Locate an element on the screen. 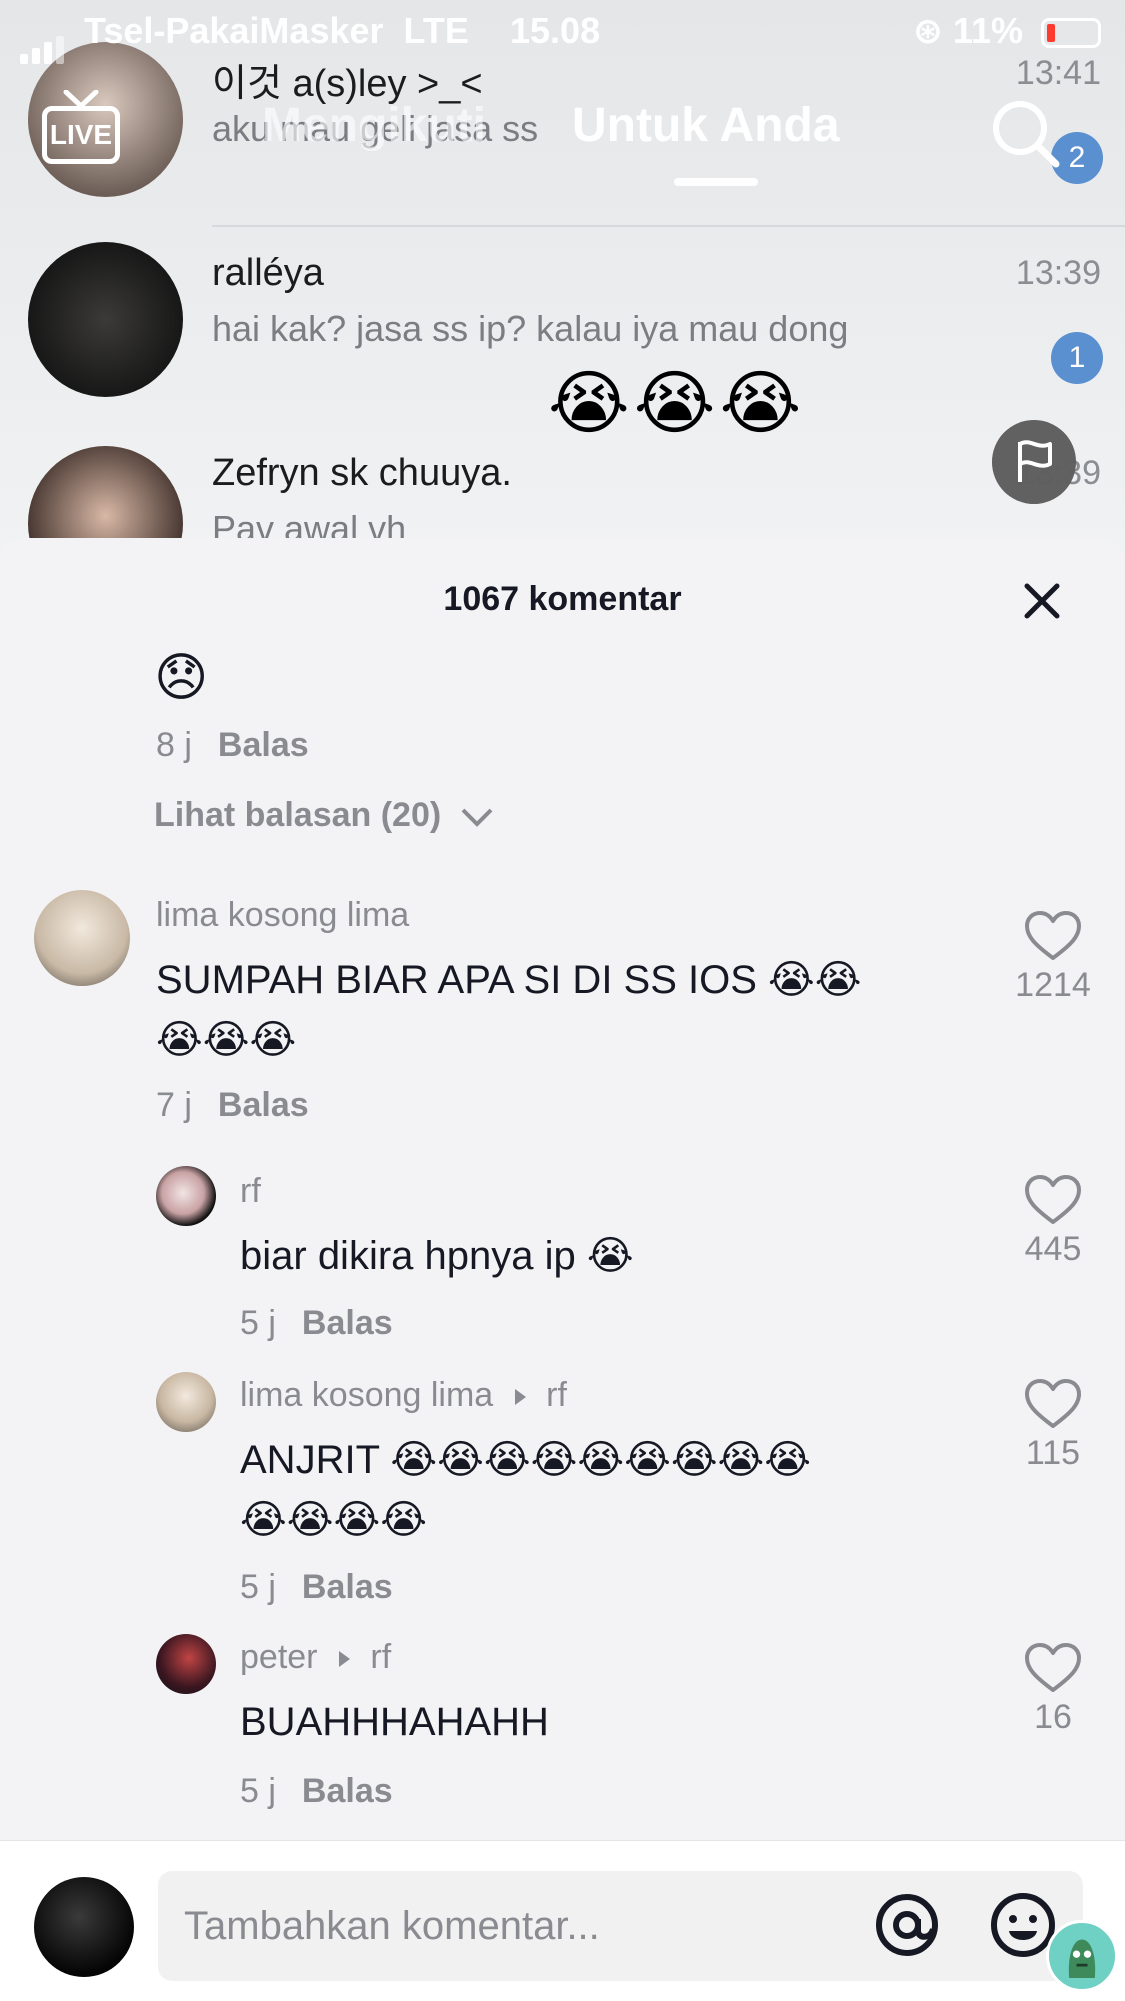 Image resolution: width=1125 pixels, height=2001 pixels. like-button: 445 is located at coordinates (1053, 1221).